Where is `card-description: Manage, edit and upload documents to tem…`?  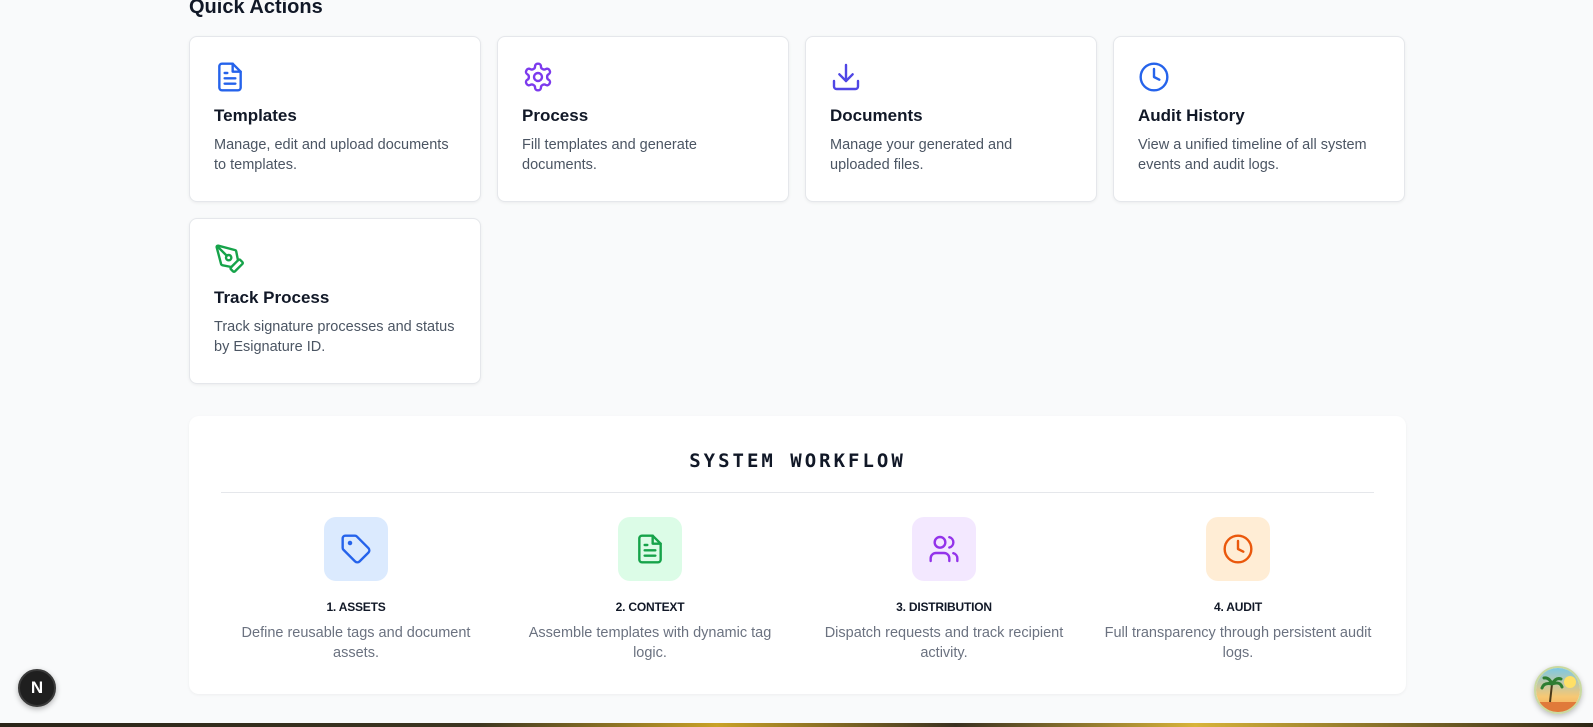
card-description: Manage, edit and upload documents to tem… is located at coordinates (331, 155).